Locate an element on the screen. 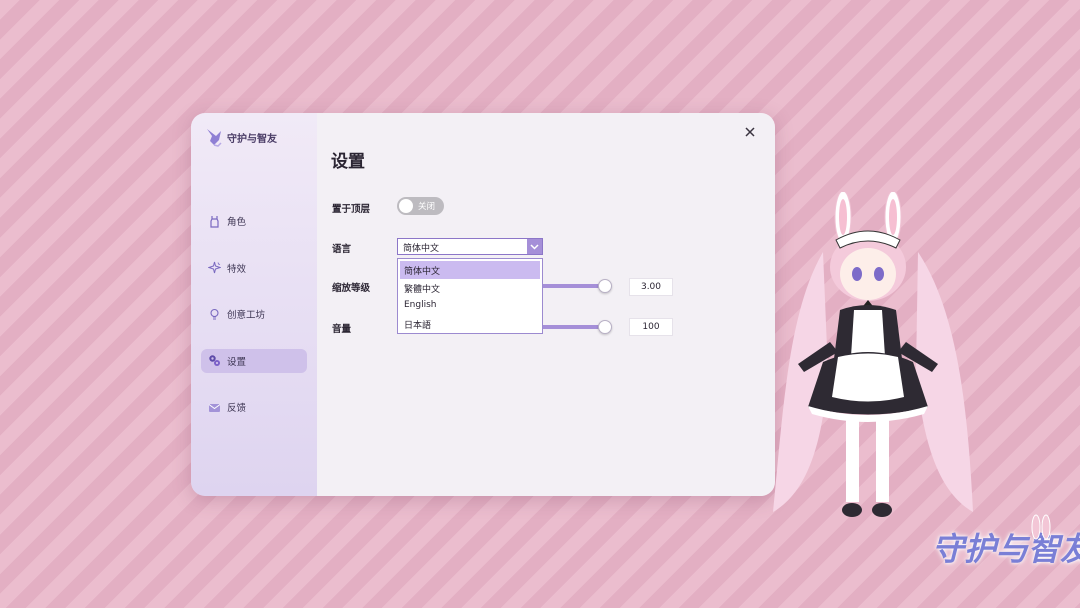  language-option: English is located at coordinates (470, 306).